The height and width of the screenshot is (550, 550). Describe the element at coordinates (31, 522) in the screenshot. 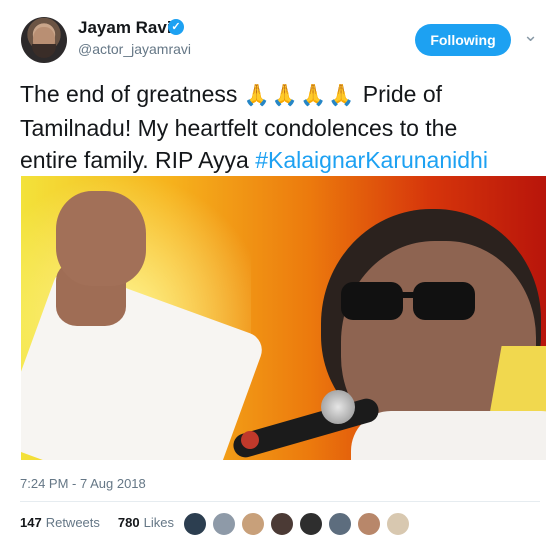

I see `retweets-count: 147` at that location.